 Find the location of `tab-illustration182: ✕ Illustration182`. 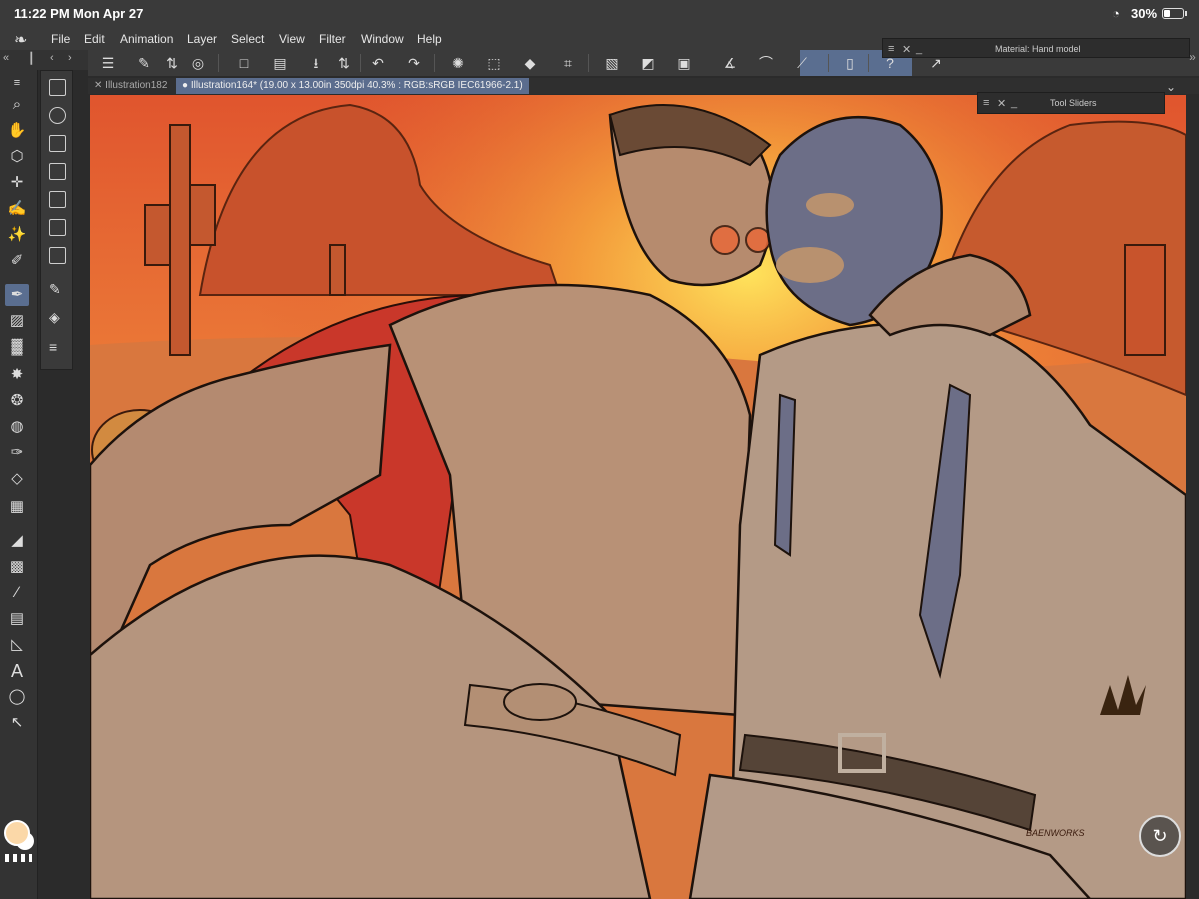

tab-illustration182: ✕ Illustration182 is located at coordinates (130, 86).